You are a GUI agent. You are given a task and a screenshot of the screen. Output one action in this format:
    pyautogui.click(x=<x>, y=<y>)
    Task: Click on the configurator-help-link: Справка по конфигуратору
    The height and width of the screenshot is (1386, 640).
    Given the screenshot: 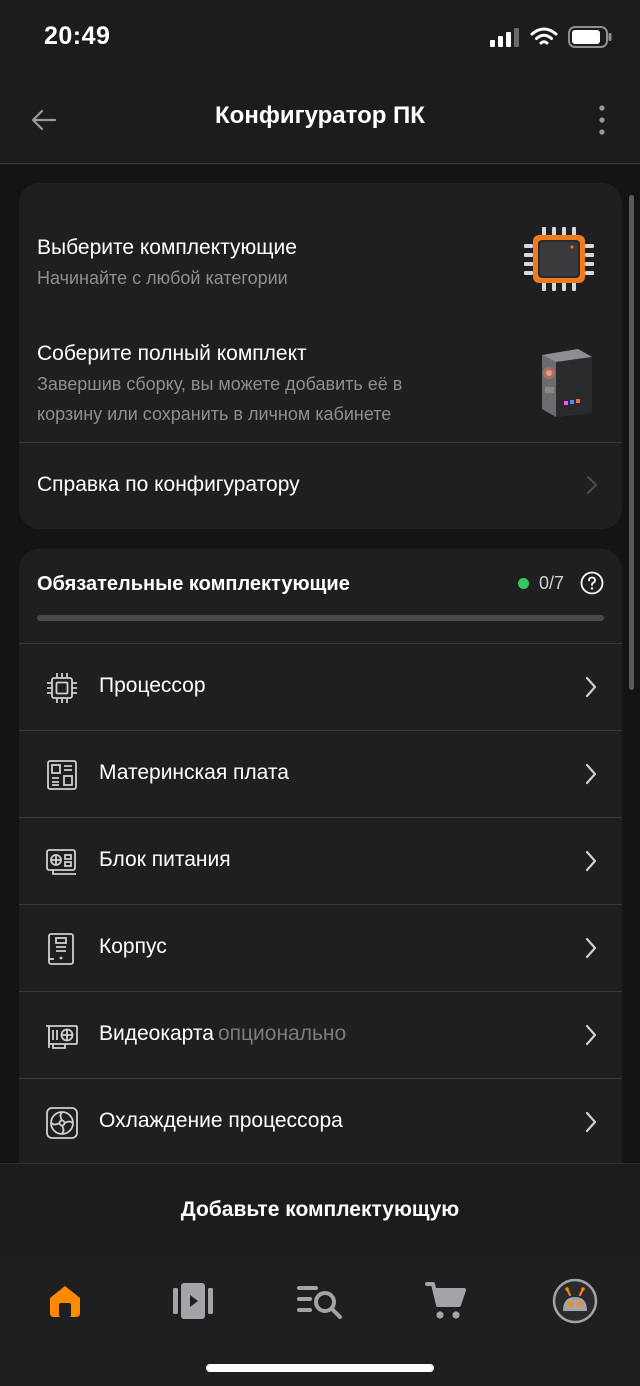 What is the action you would take?
    pyautogui.click(x=320, y=486)
    